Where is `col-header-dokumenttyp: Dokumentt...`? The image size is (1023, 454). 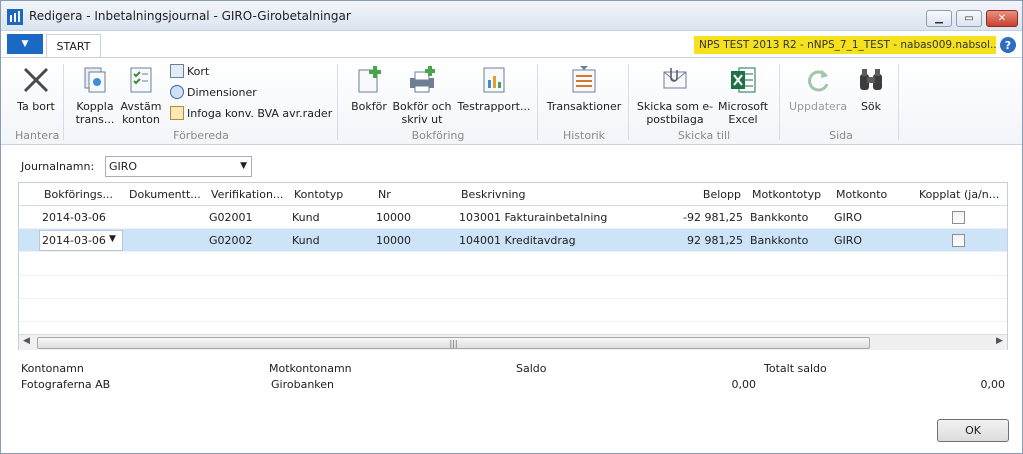
col-header-dokumenttyp: Dokumentt... is located at coordinates (165, 194).